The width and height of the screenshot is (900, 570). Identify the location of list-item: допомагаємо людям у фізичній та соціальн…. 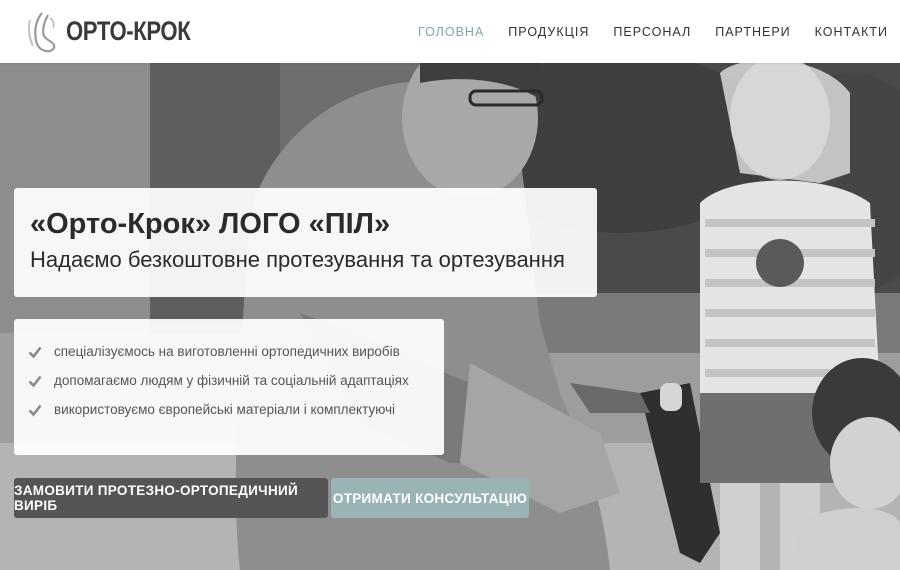
(229, 380).